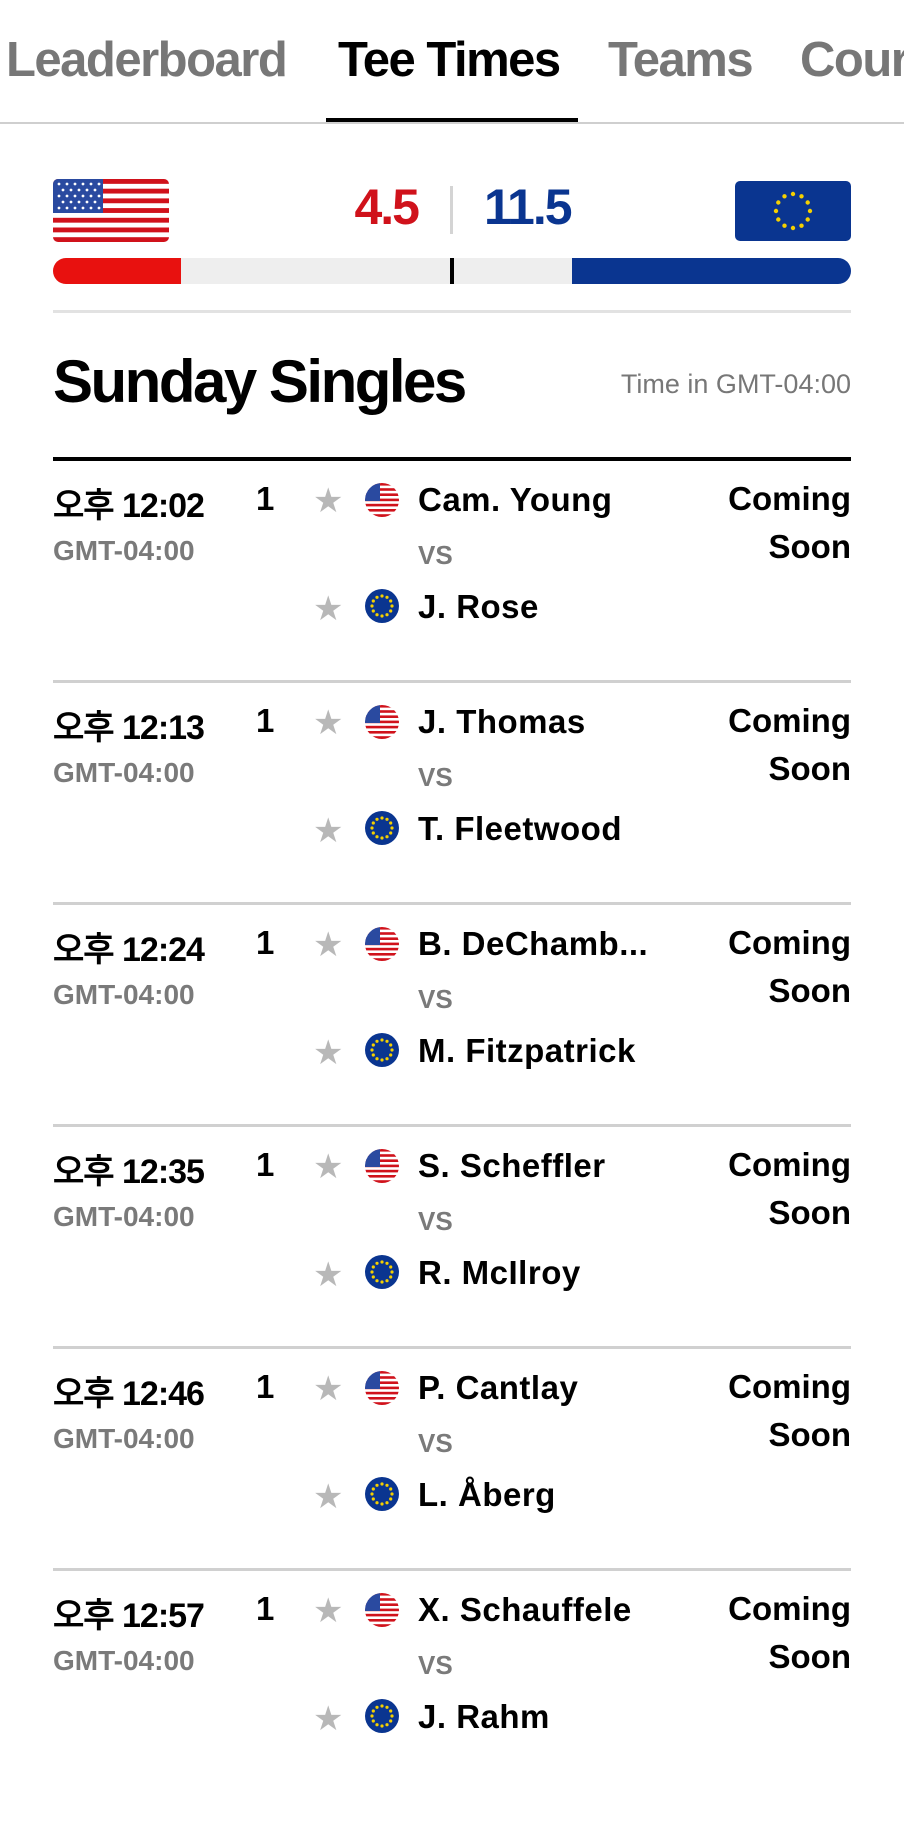 The height and width of the screenshot is (1846, 904). What do you see at coordinates (129, 728) in the screenshot?
I see `tee-time: 오후 12:13` at bounding box center [129, 728].